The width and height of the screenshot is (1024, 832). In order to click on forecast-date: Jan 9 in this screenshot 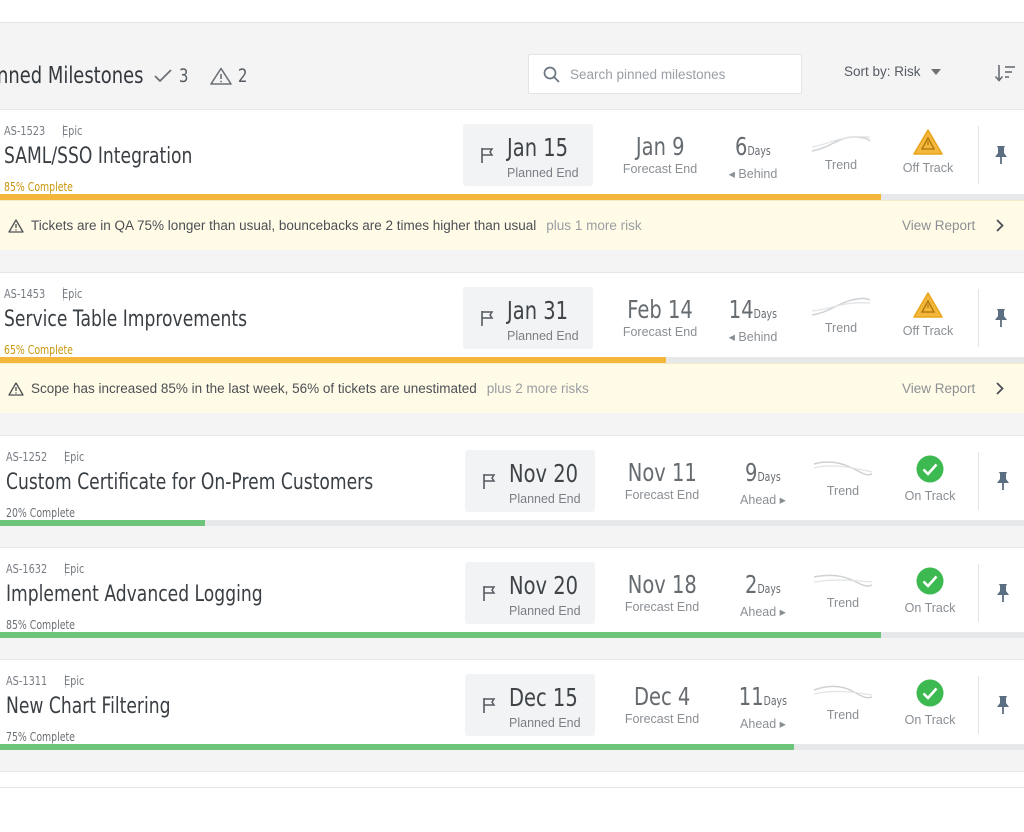, I will do `click(660, 146)`.